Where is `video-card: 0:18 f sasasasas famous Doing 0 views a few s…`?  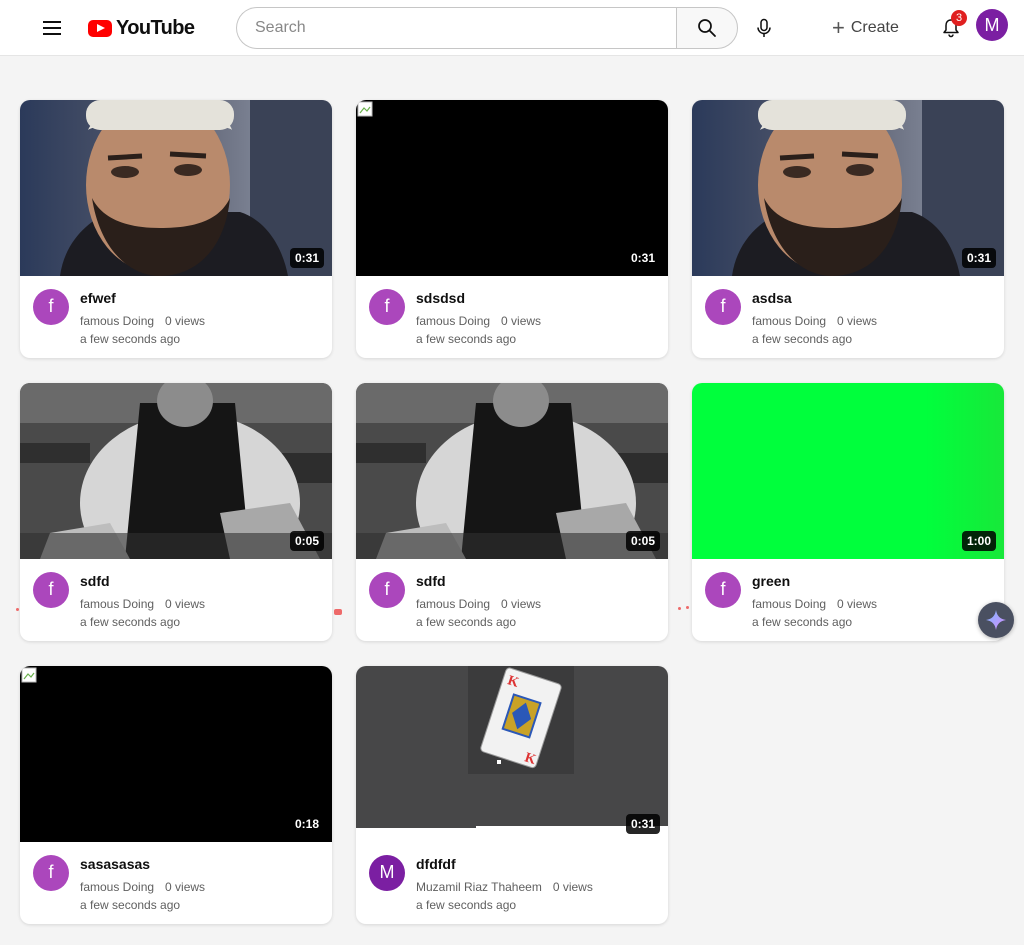 video-card: 0:18 f sasasasas famous Doing 0 views a few s… is located at coordinates (176, 795).